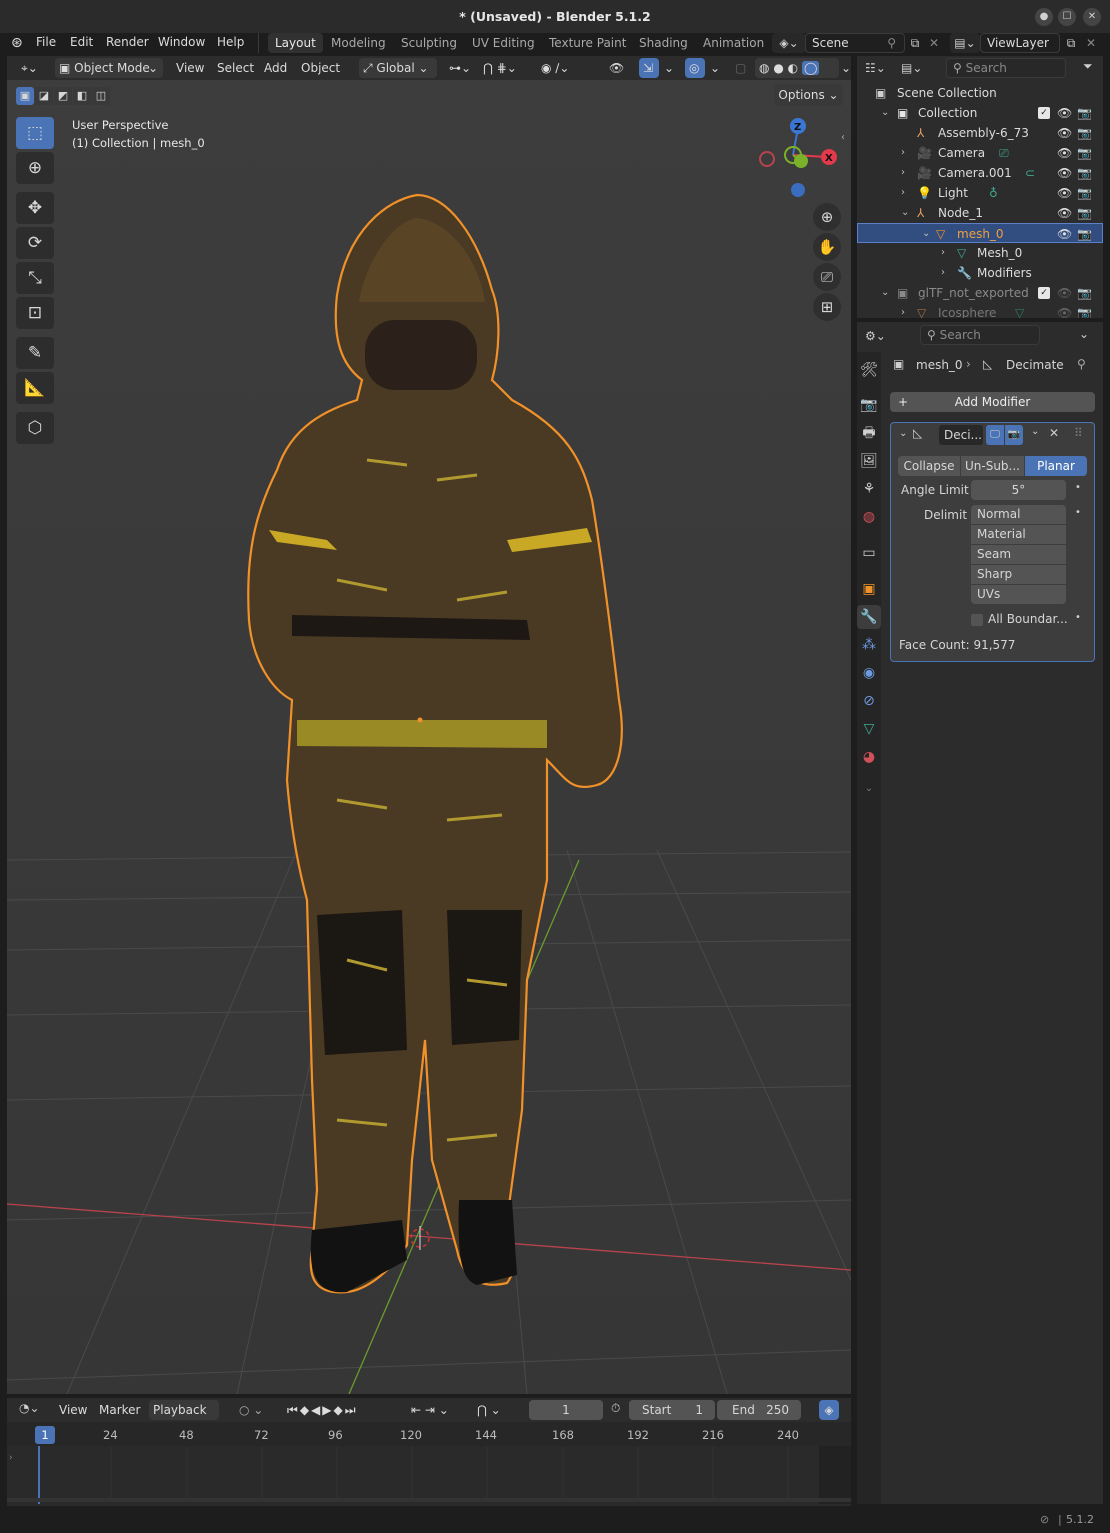  What do you see at coordinates (25, 96) in the screenshot?
I see `select-new-icon: ▣` at bounding box center [25, 96].